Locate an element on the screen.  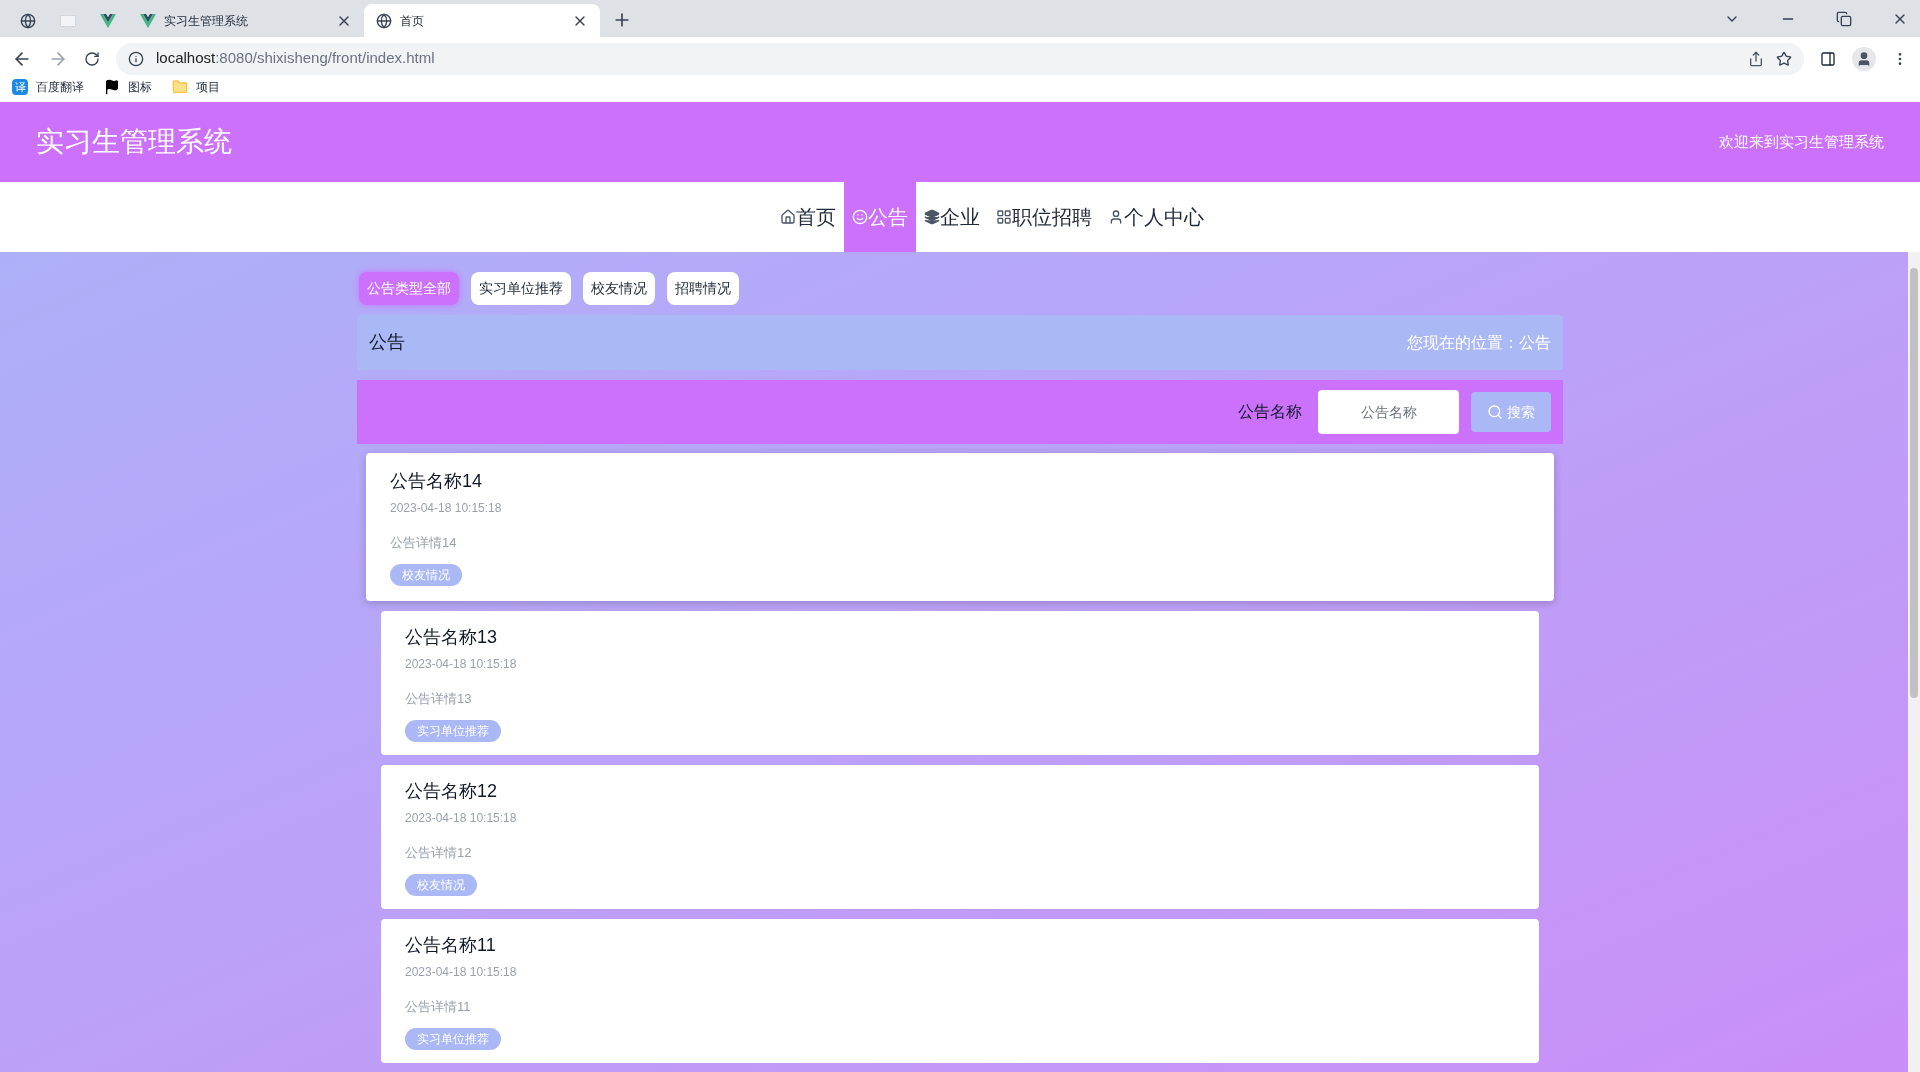
welcome-text: 欢迎来到实习生管理系统 is located at coordinates (1801, 141).